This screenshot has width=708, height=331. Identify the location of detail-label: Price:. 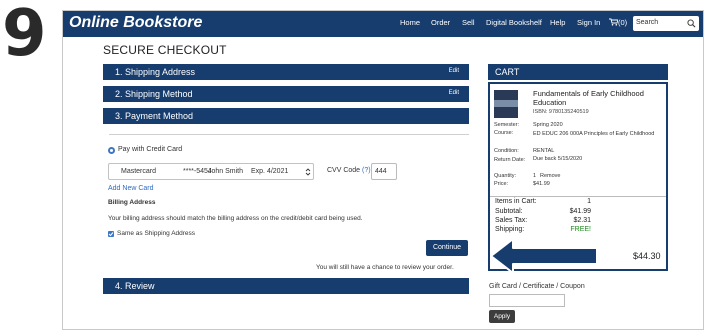
(501, 184).